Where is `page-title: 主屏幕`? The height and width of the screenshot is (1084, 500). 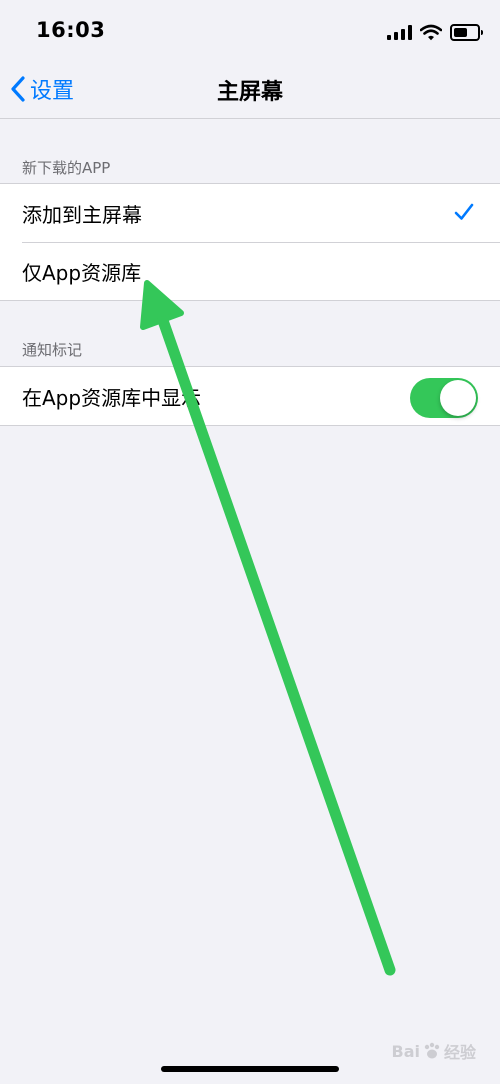 page-title: 主屏幕 is located at coordinates (249, 92).